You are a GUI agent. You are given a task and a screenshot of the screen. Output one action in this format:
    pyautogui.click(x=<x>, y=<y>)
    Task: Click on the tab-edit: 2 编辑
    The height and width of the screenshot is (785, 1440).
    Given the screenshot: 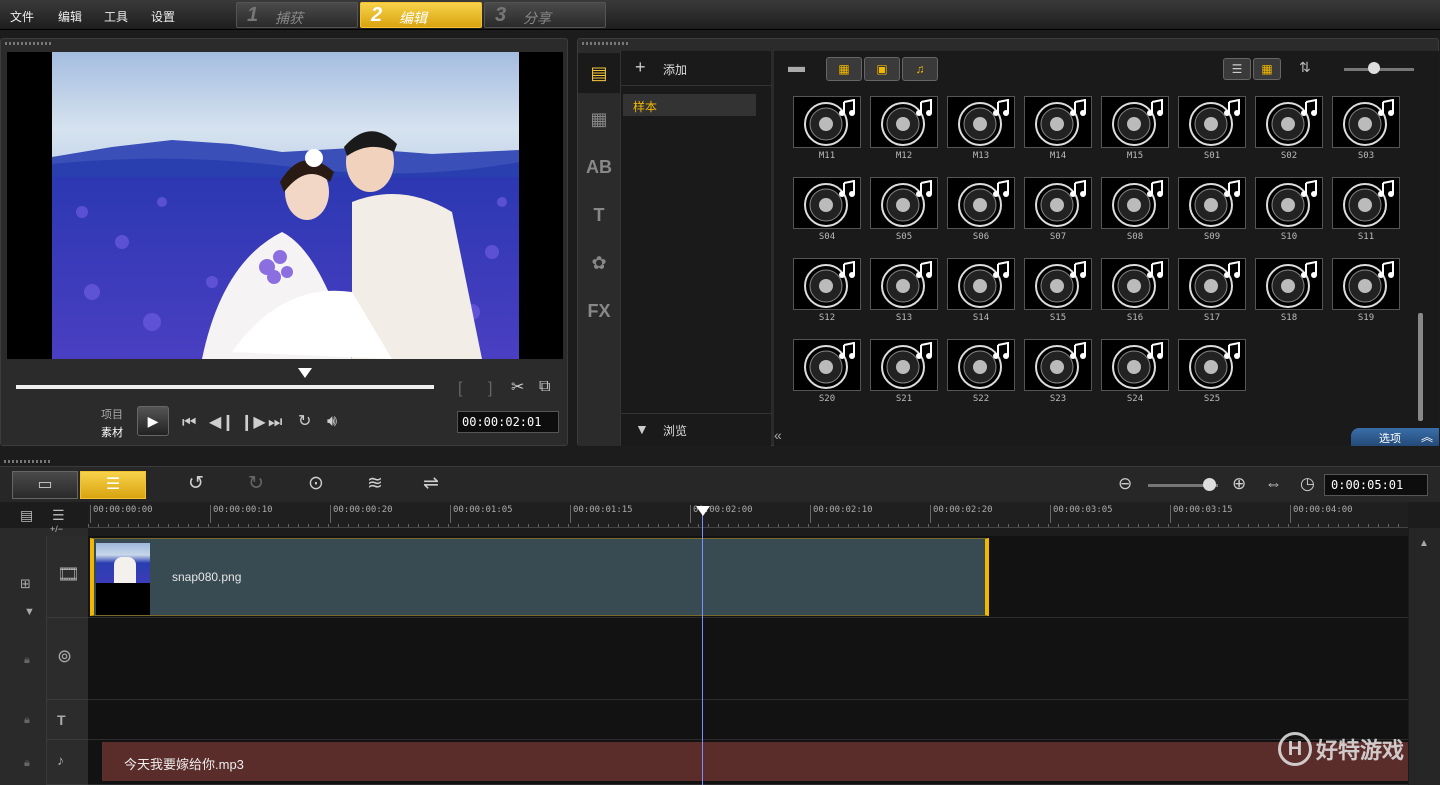 What is the action you would take?
    pyautogui.click(x=421, y=15)
    